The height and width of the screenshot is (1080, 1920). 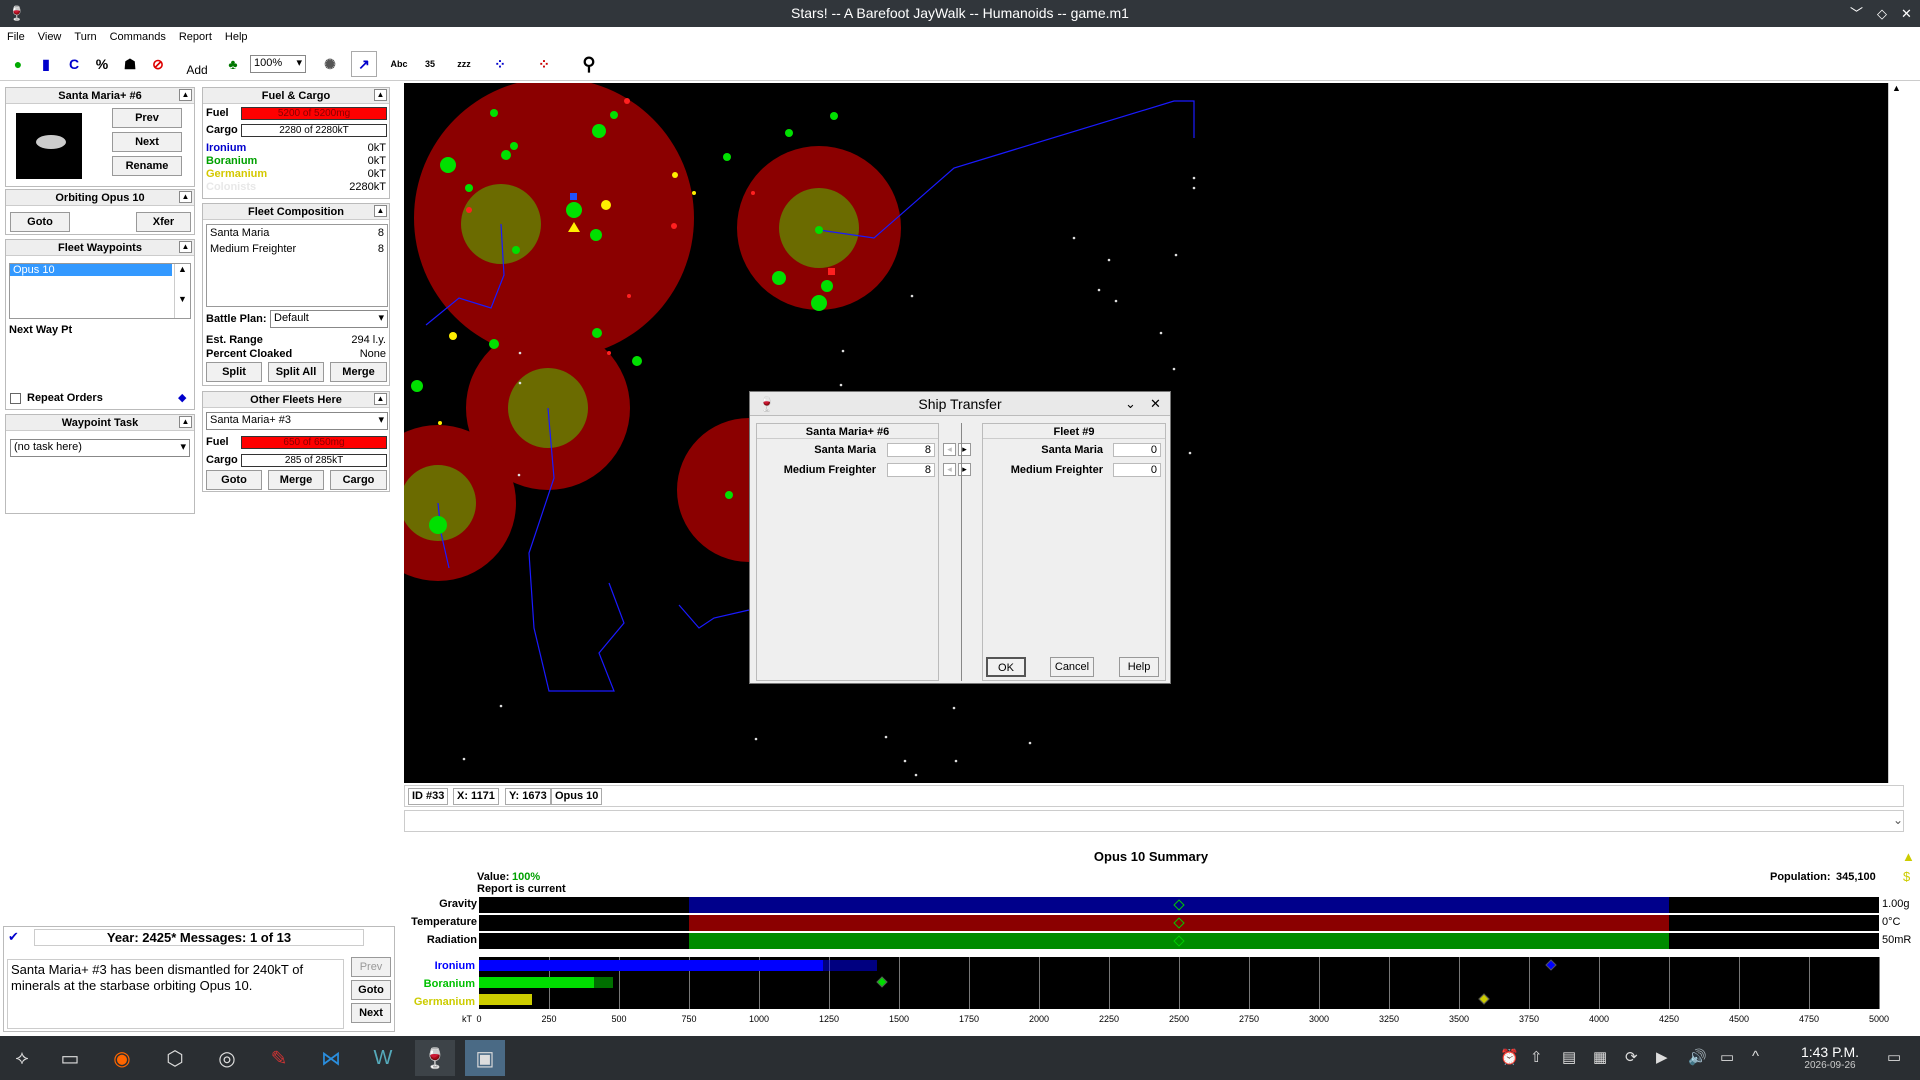 I want to click on waypoint-count-icon: 35, so click(x=430, y=64).